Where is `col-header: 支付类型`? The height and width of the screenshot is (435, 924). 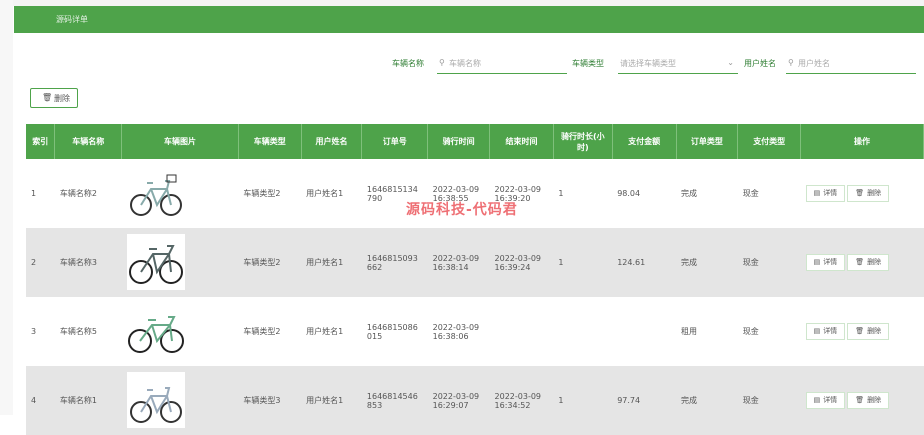 col-header: 支付类型 is located at coordinates (769, 141).